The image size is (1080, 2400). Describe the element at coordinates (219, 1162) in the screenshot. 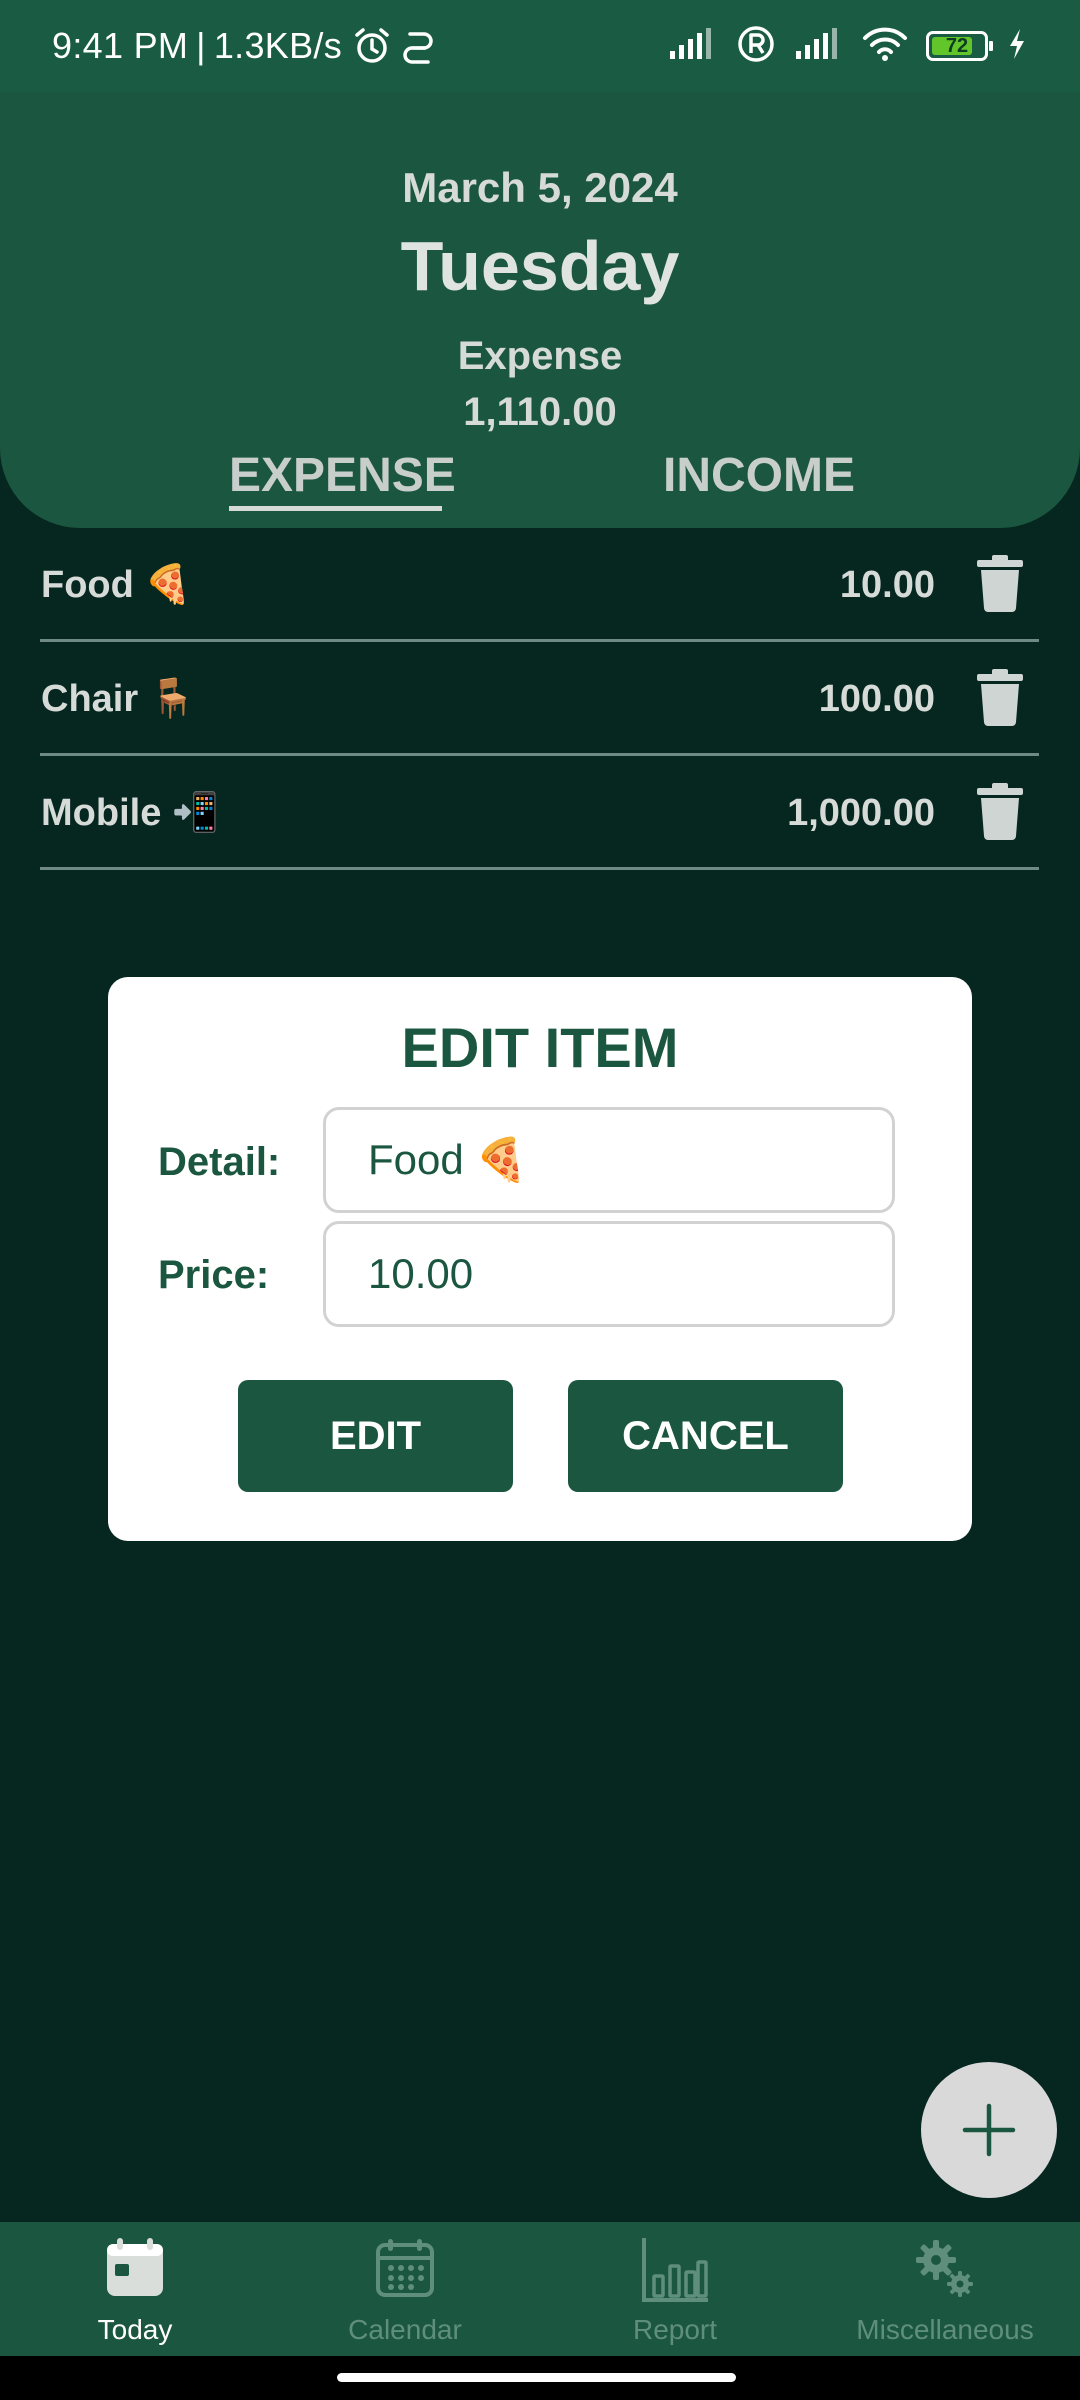

I see `detail-label: Detail:` at that location.